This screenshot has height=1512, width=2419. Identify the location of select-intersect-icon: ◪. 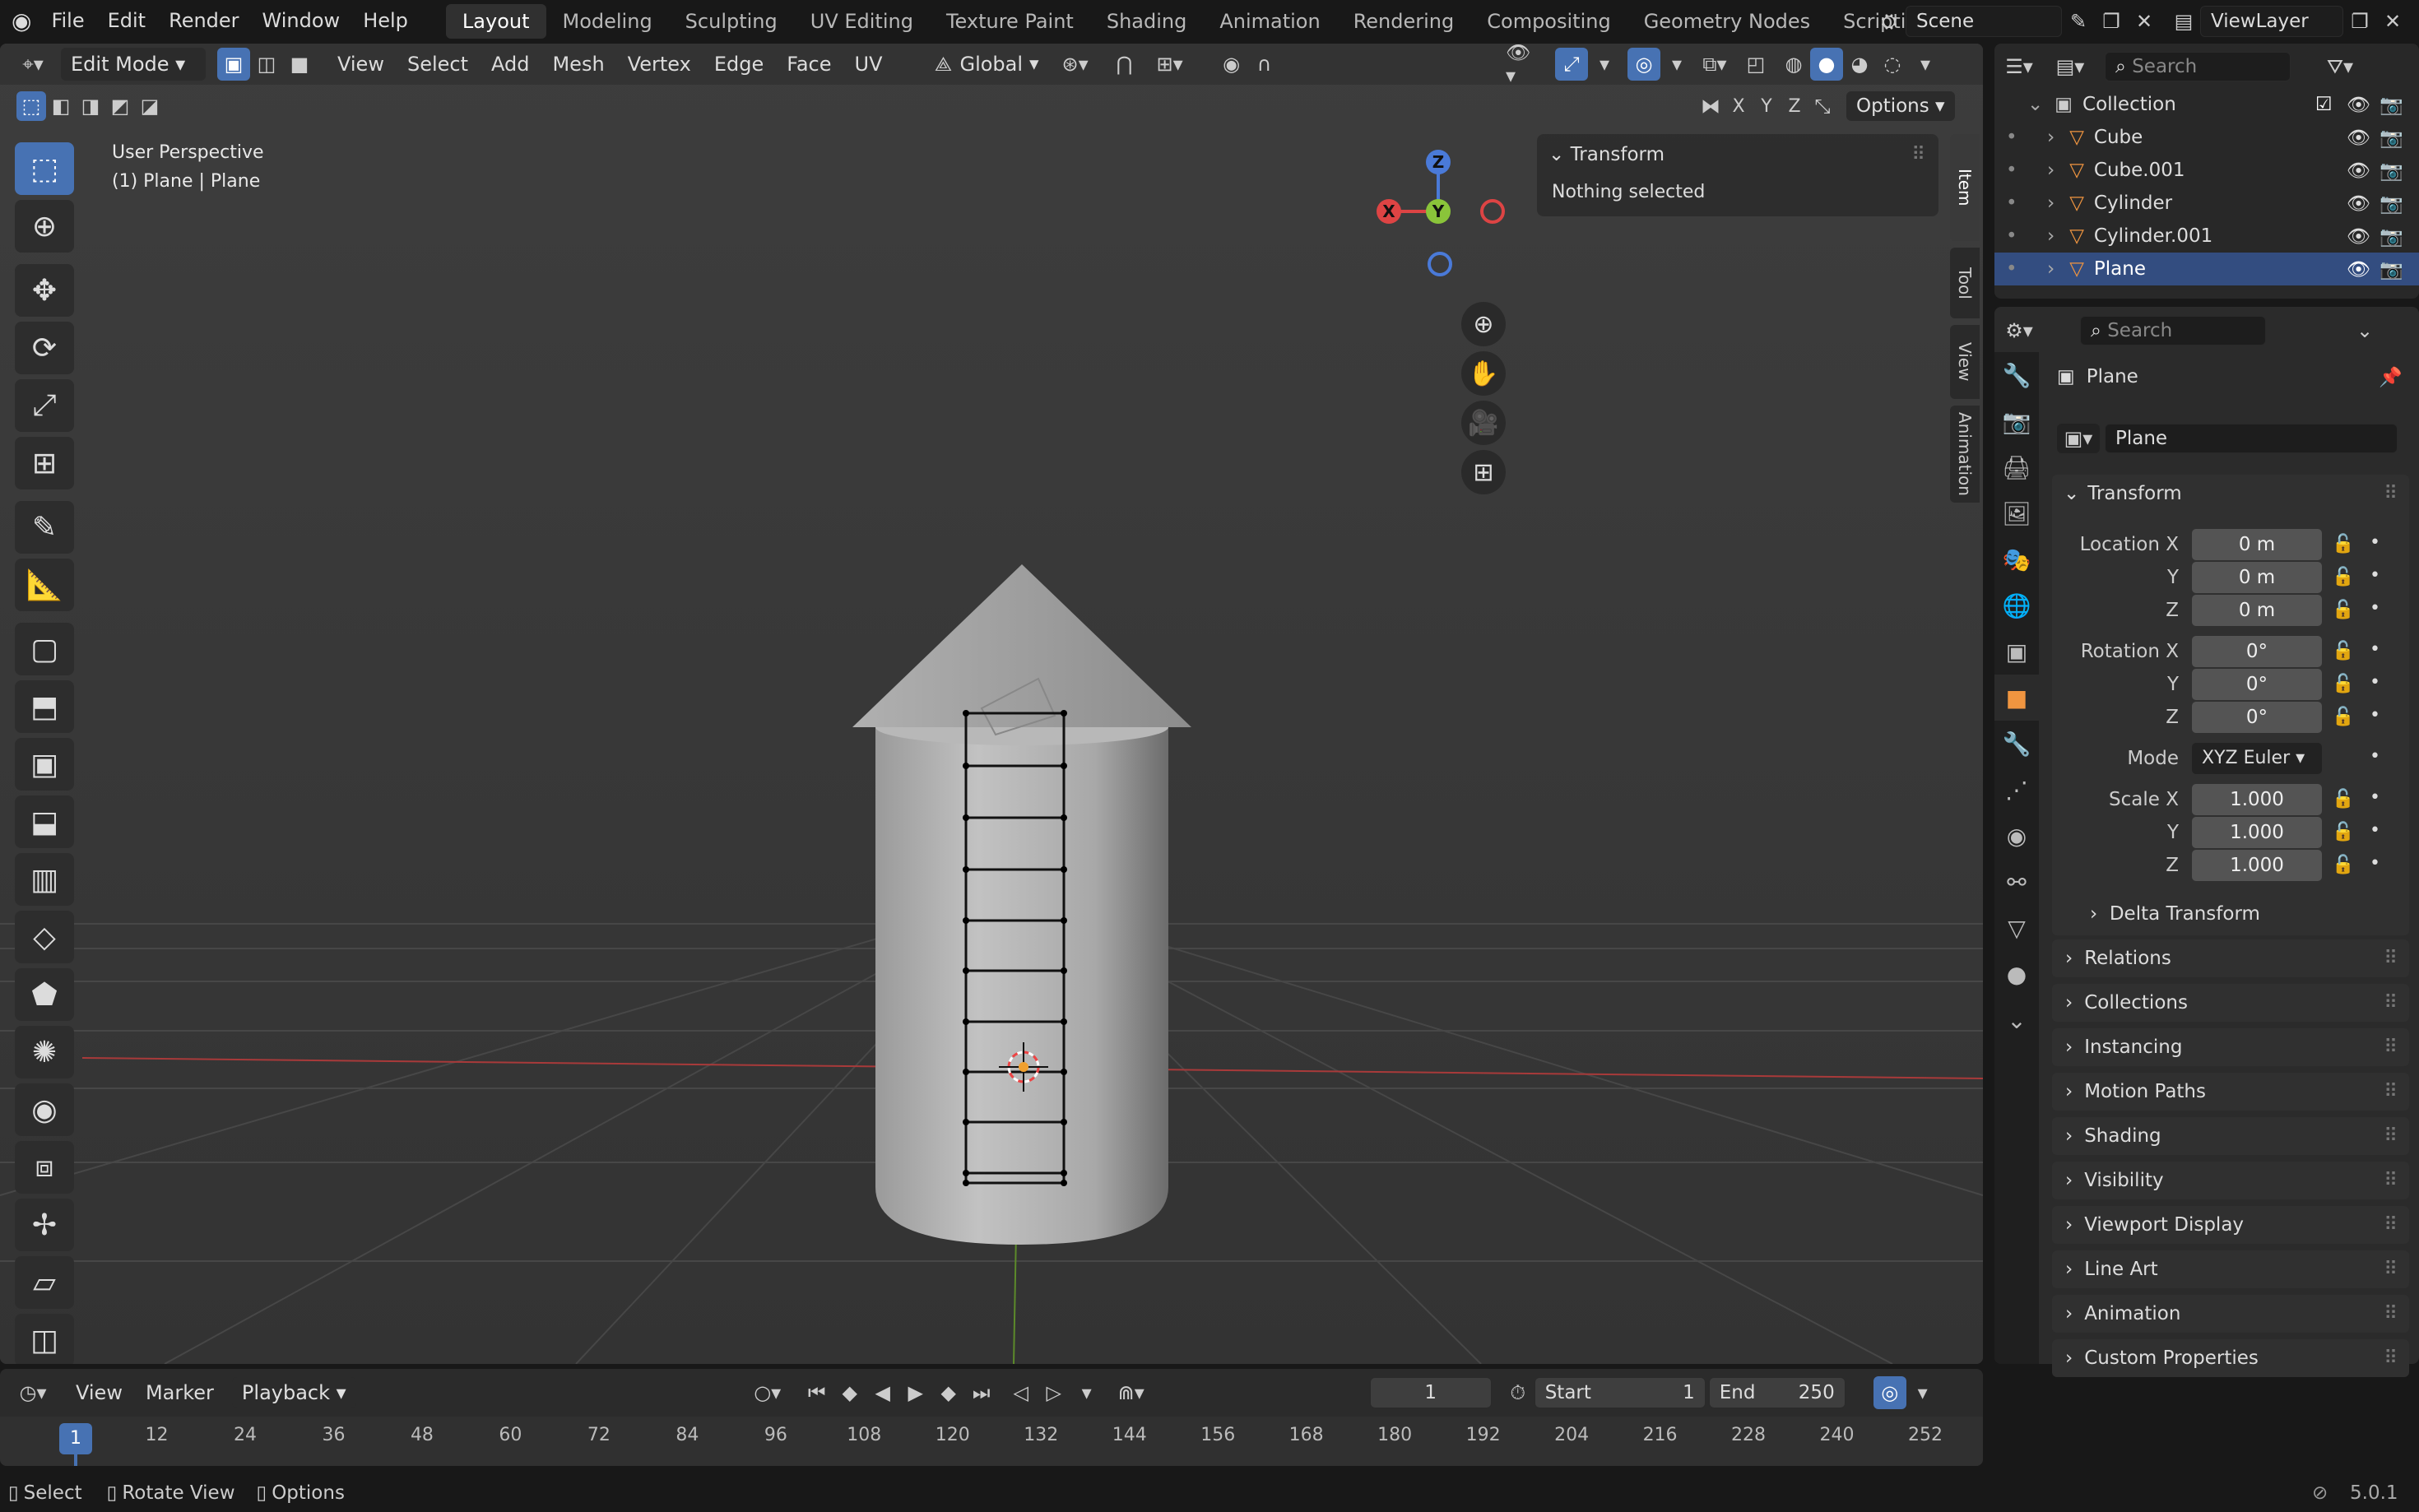
(150, 106).